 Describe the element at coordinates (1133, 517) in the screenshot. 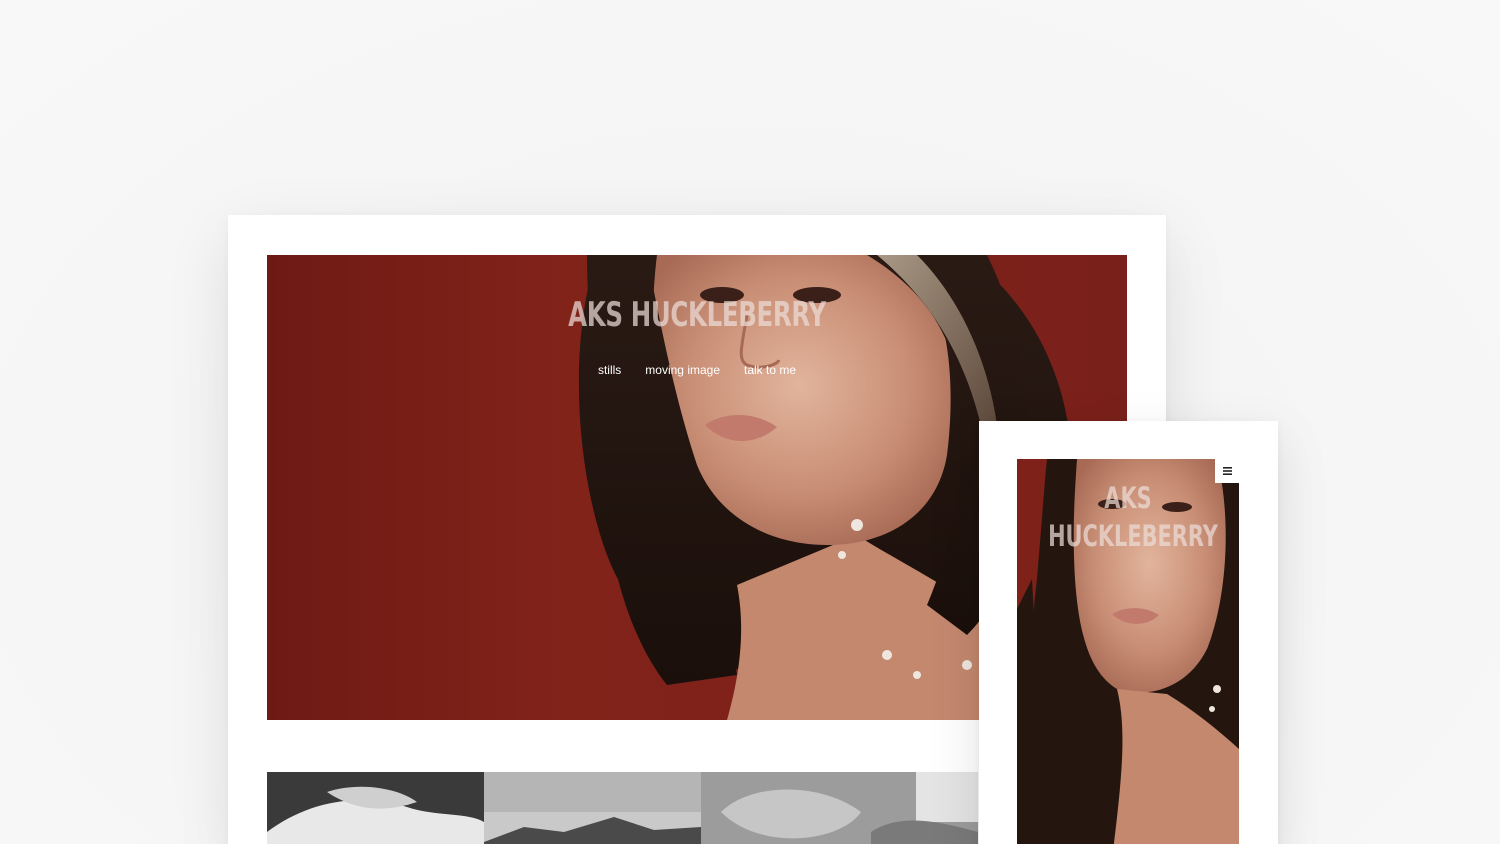

I see `mobile-site-title: AKS HUCKLEBERRY` at that location.